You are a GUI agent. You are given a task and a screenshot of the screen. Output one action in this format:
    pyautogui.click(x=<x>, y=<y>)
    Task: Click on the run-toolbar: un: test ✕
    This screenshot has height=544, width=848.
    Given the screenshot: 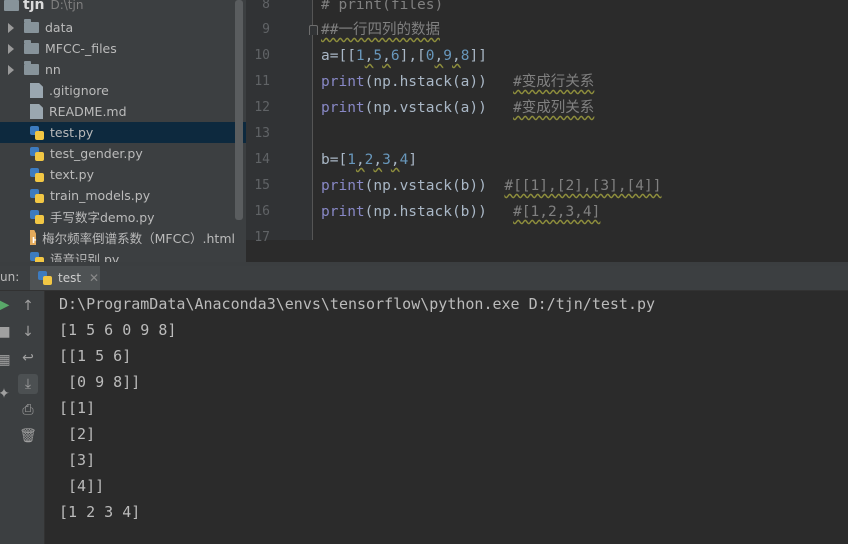 What is the action you would take?
    pyautogui.click(x=424, y=278)
    